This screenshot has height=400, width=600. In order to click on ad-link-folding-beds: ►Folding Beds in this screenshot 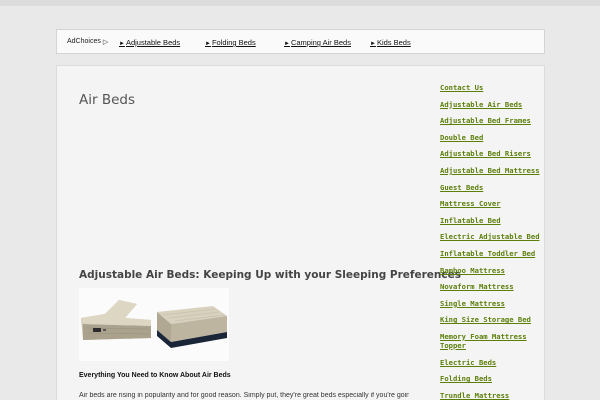, I will do `click(230, 42)`.